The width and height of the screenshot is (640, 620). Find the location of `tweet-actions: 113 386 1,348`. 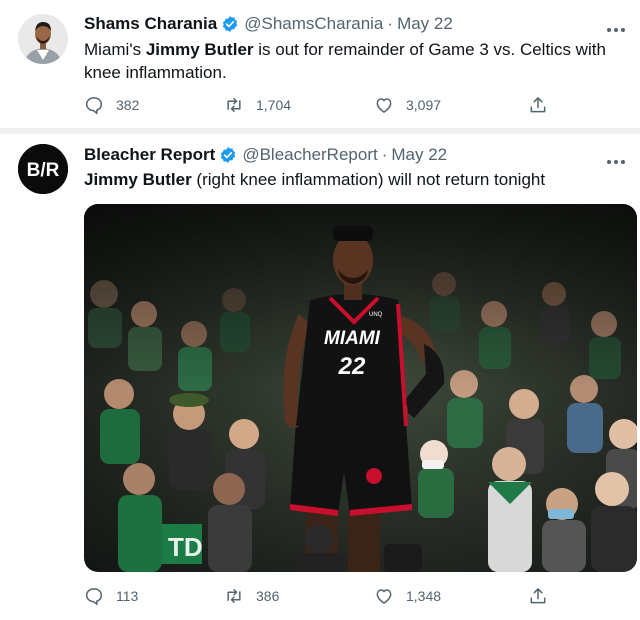

tweet-actions: 113 386 1,348 is located at coordinates (324, 597).